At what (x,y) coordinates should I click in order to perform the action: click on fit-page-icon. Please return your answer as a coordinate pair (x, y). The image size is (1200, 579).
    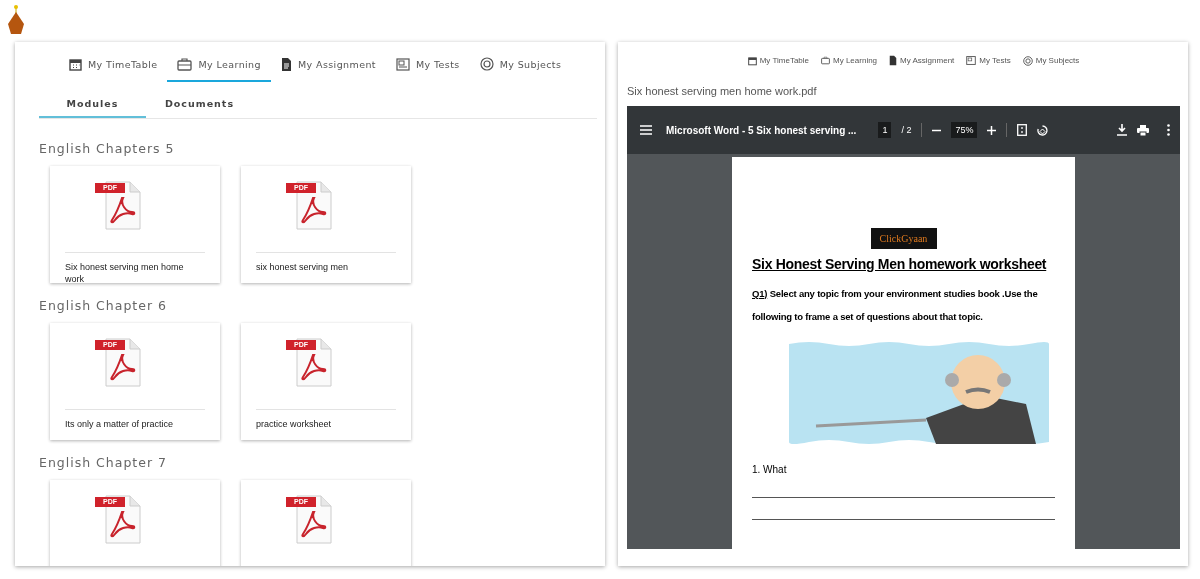
    Looking at the image, I should click on (1022, 130).